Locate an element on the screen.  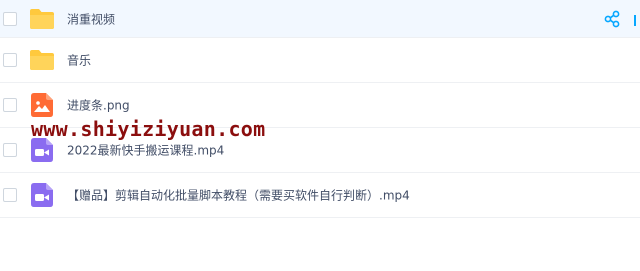
watermark: www.shiyiziyuan.com is located at coordinates (148, 129).